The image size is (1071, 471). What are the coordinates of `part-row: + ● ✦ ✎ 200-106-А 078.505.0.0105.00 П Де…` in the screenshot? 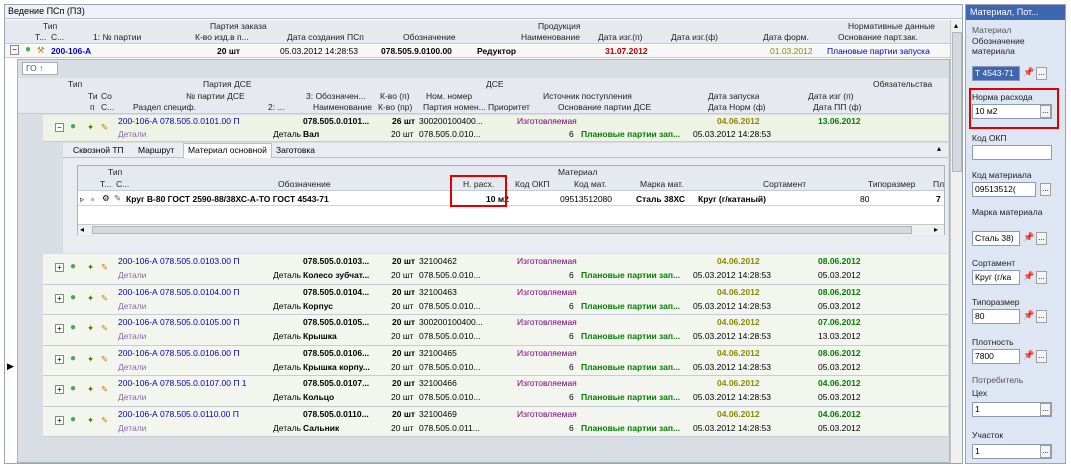 It's located at (495, 330).